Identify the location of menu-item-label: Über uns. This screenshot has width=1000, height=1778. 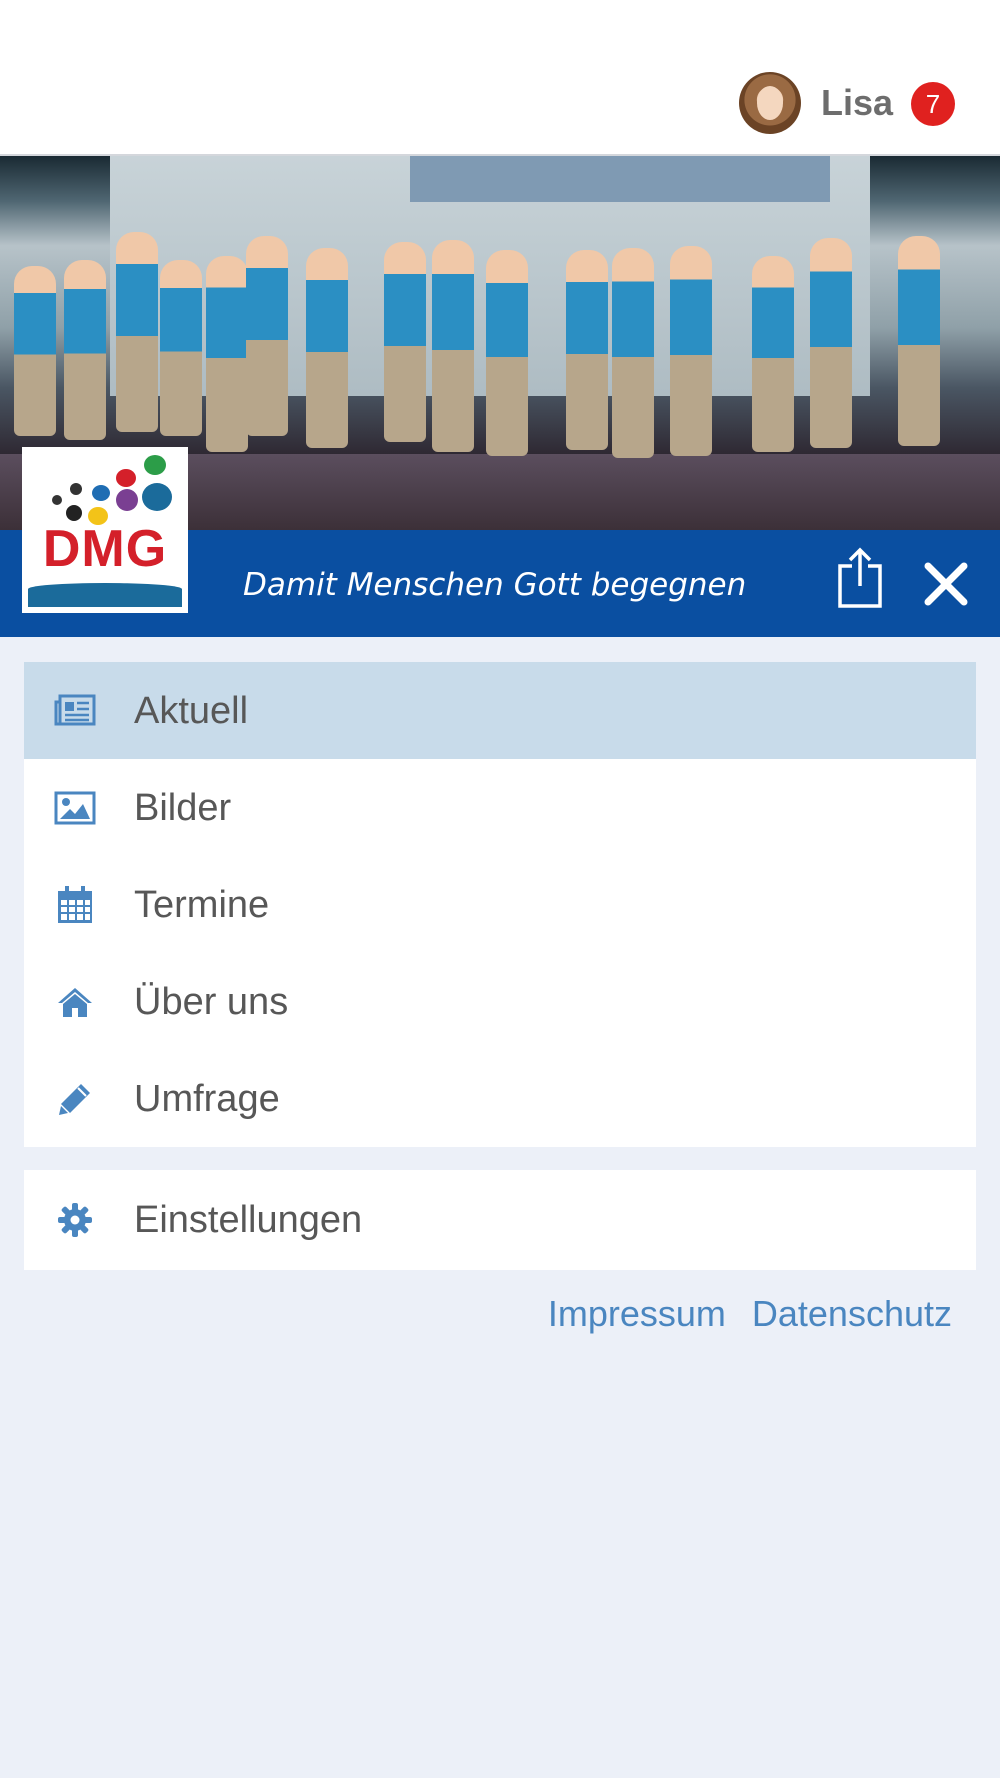
(211, 1001).